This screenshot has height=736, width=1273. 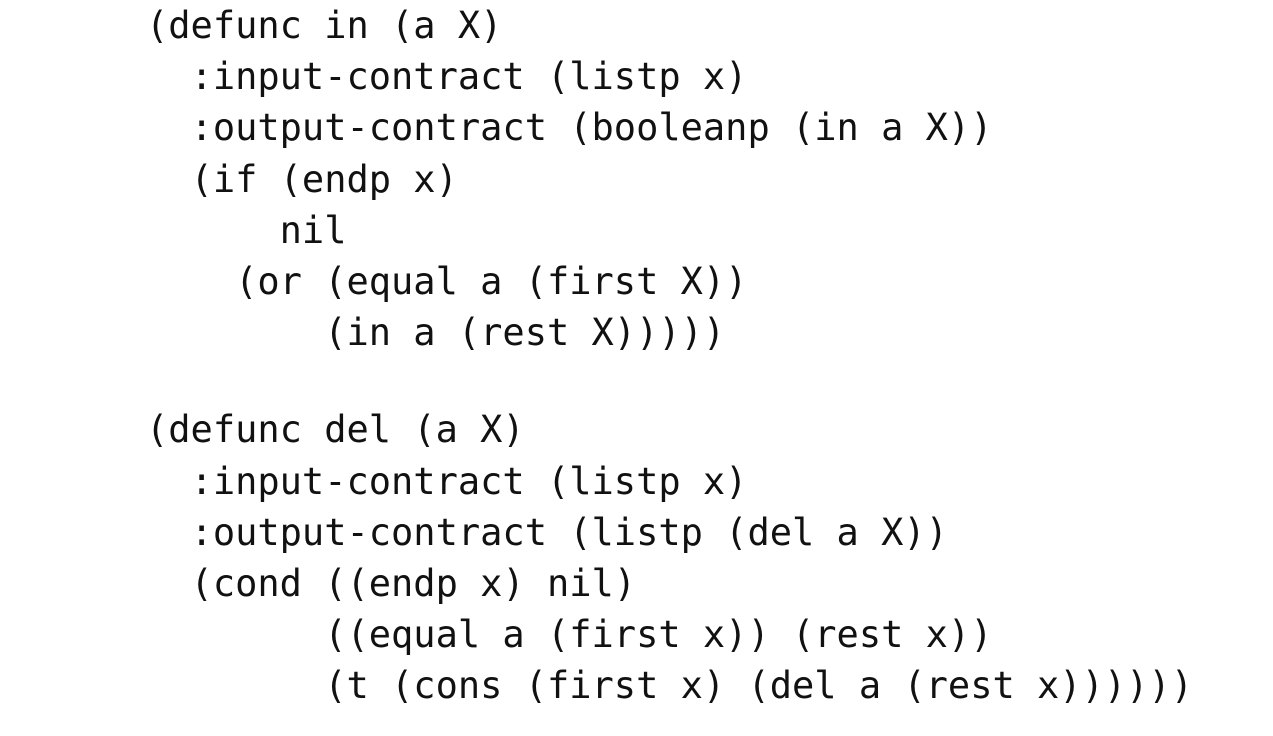 I want to click on code-line: (or (equal a (first X)), so click(x=447, y=281).